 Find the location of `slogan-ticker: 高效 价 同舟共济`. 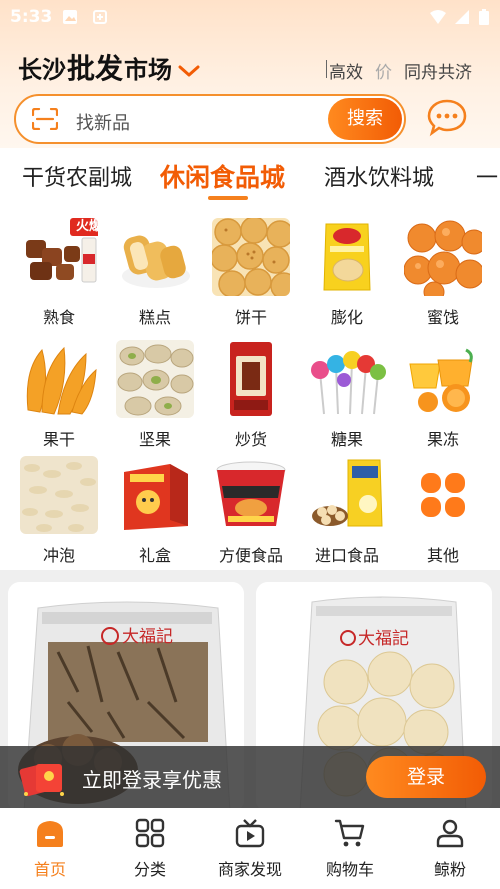

slogan-ticker: 高效 价 同舟共济 is located at coordinates (405, 70).